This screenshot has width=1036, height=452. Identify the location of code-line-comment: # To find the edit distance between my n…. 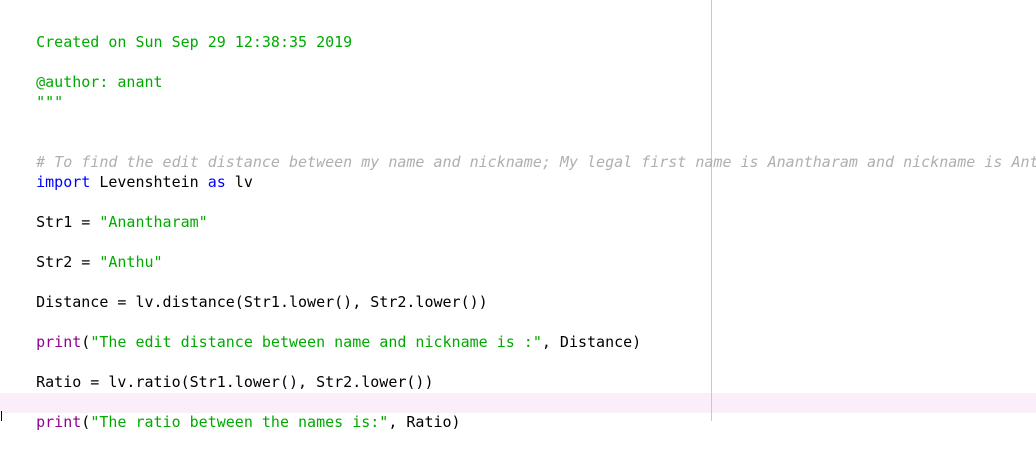
(518, 151).